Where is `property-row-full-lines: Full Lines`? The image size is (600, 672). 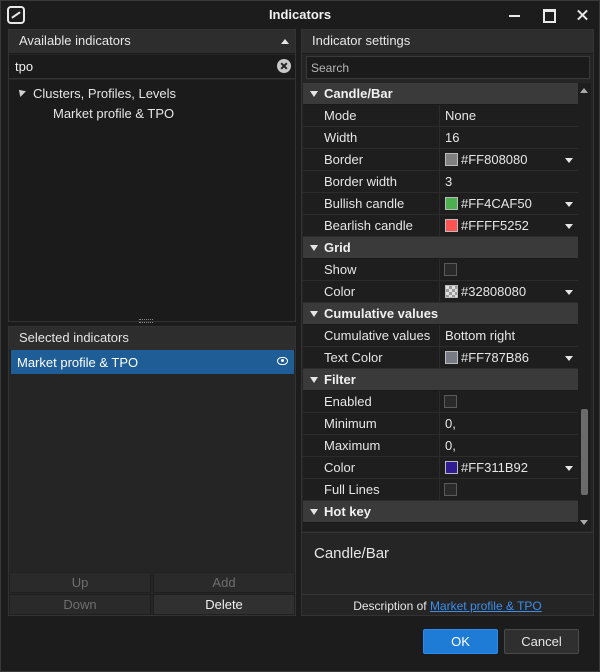 property-row-full-lines: Full Lines is located at coordinates (441, 490).